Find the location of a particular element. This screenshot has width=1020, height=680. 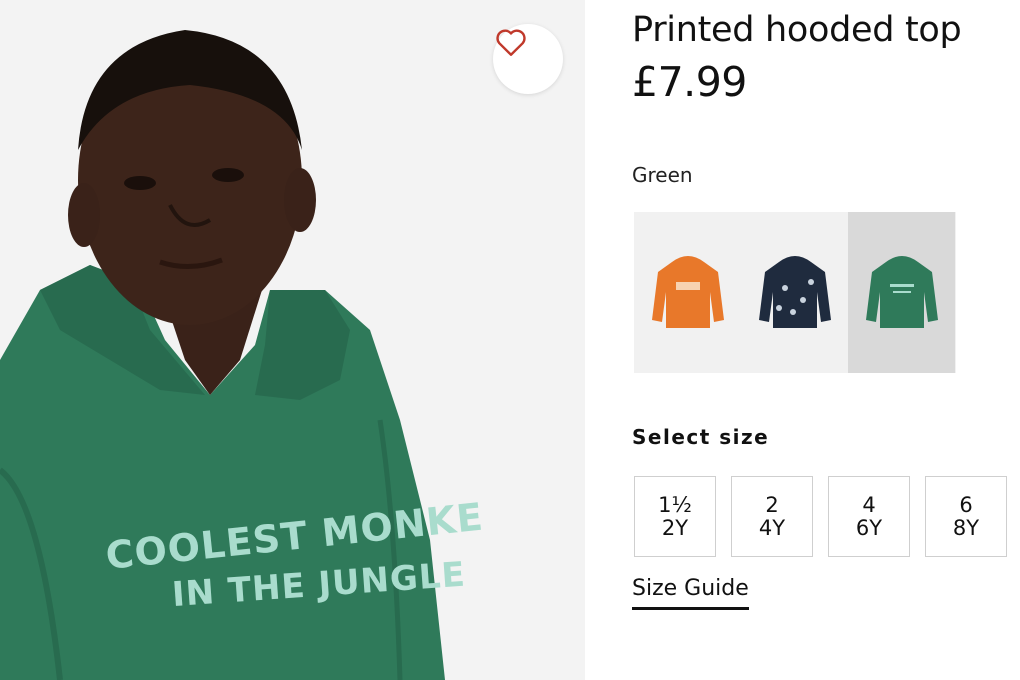

size-option-age: 2 is located at coordinates (772, 504).